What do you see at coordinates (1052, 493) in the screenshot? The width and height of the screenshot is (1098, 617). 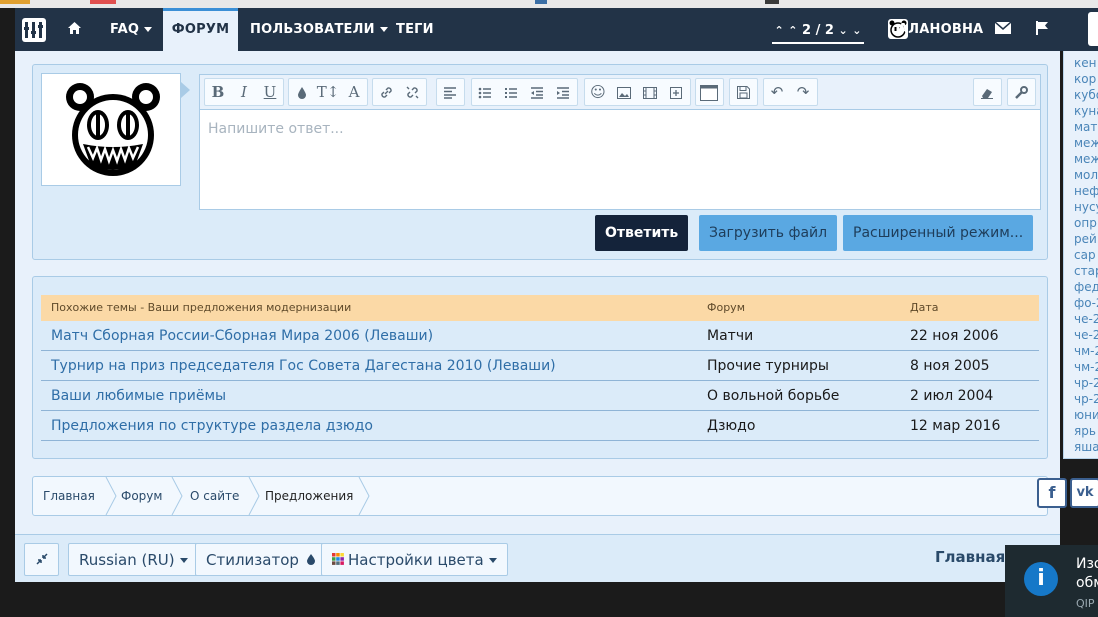 I see `facebook-share-button: f` at bounding box center [1052, 493].